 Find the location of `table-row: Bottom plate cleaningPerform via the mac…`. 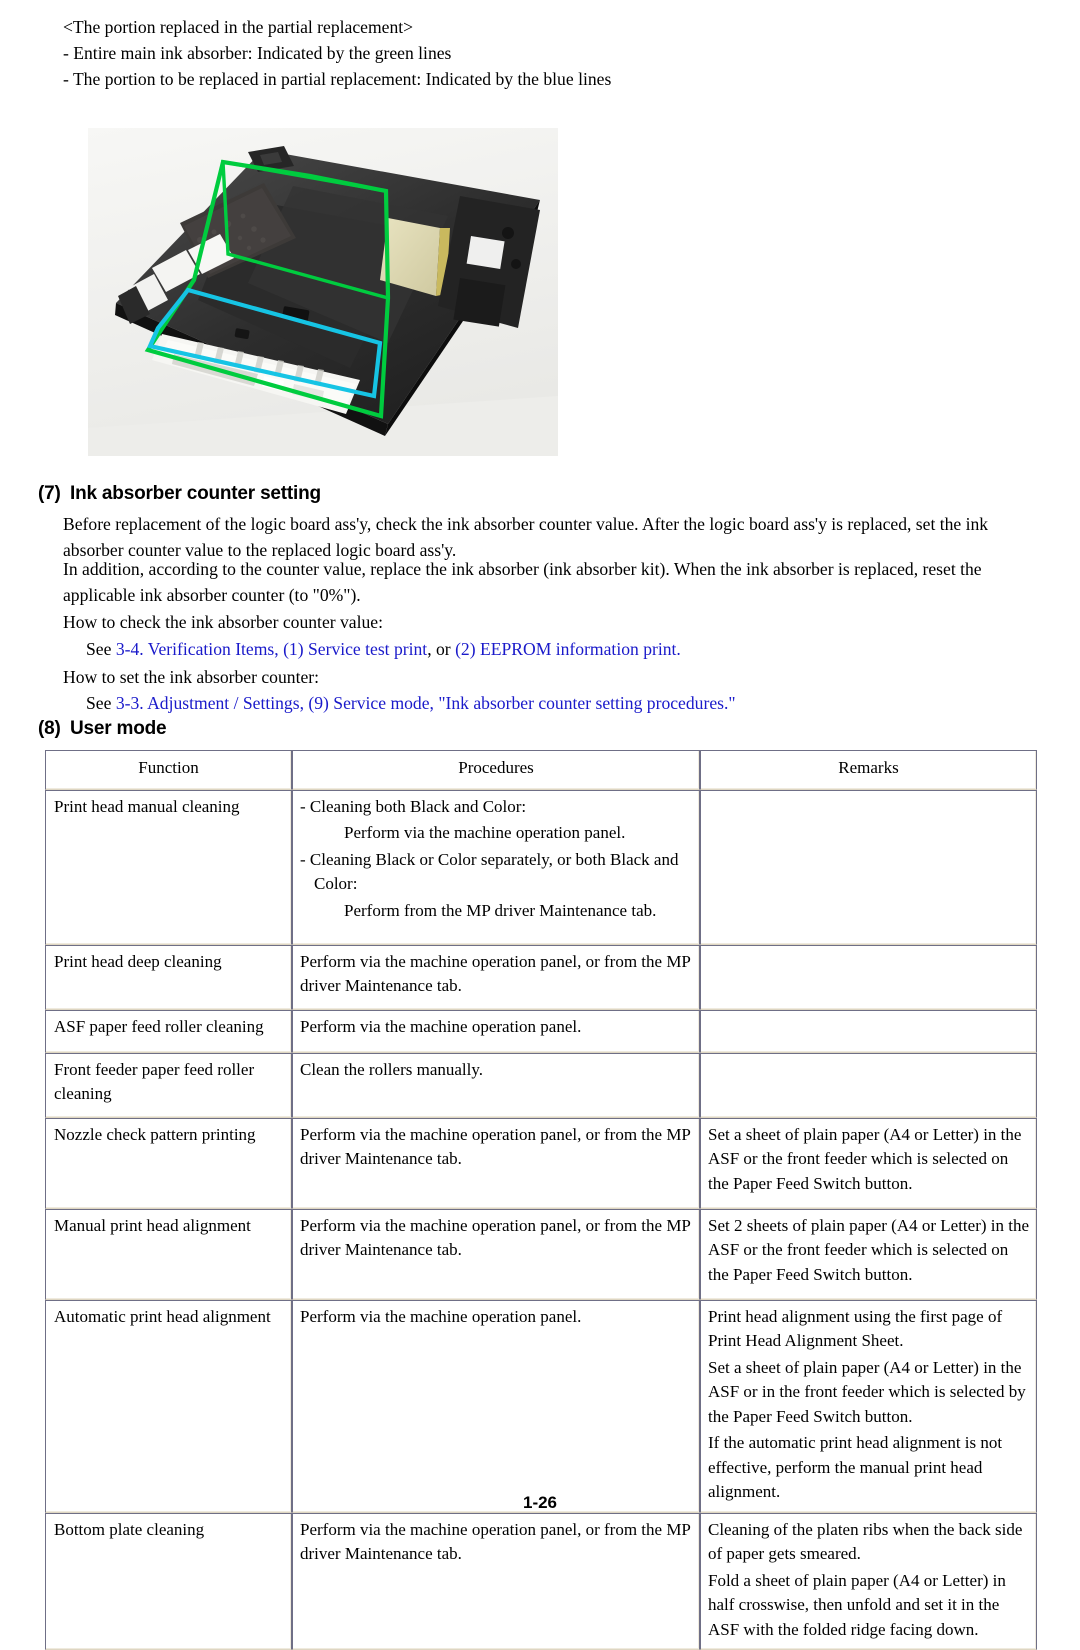

table-row: Bottom plate cleaningPerform via the mac… is located at coordinates (541, 1581).